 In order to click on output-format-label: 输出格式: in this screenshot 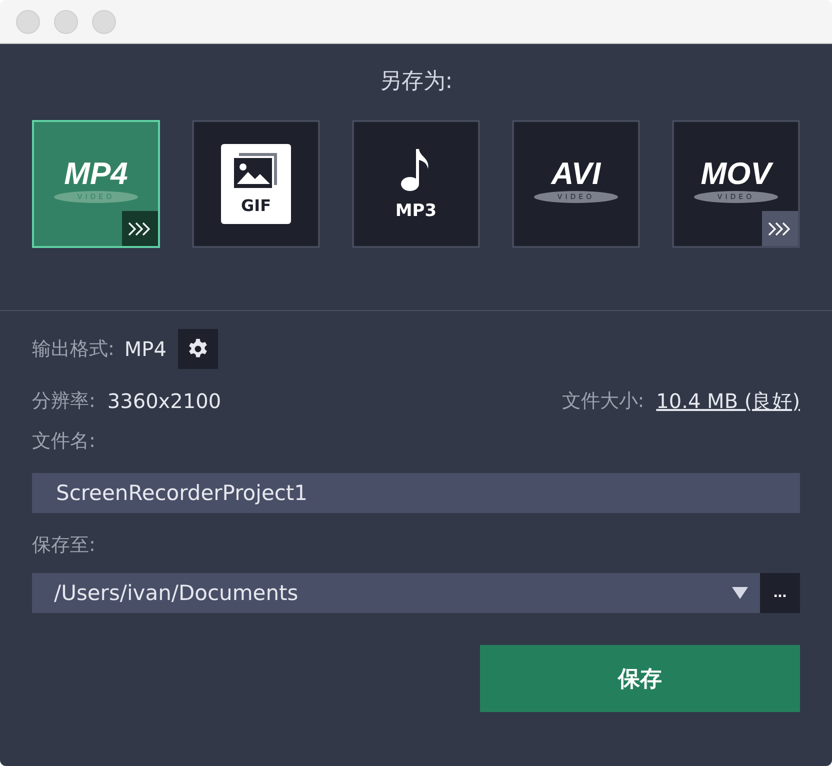, I will do `click(73, 349)`.